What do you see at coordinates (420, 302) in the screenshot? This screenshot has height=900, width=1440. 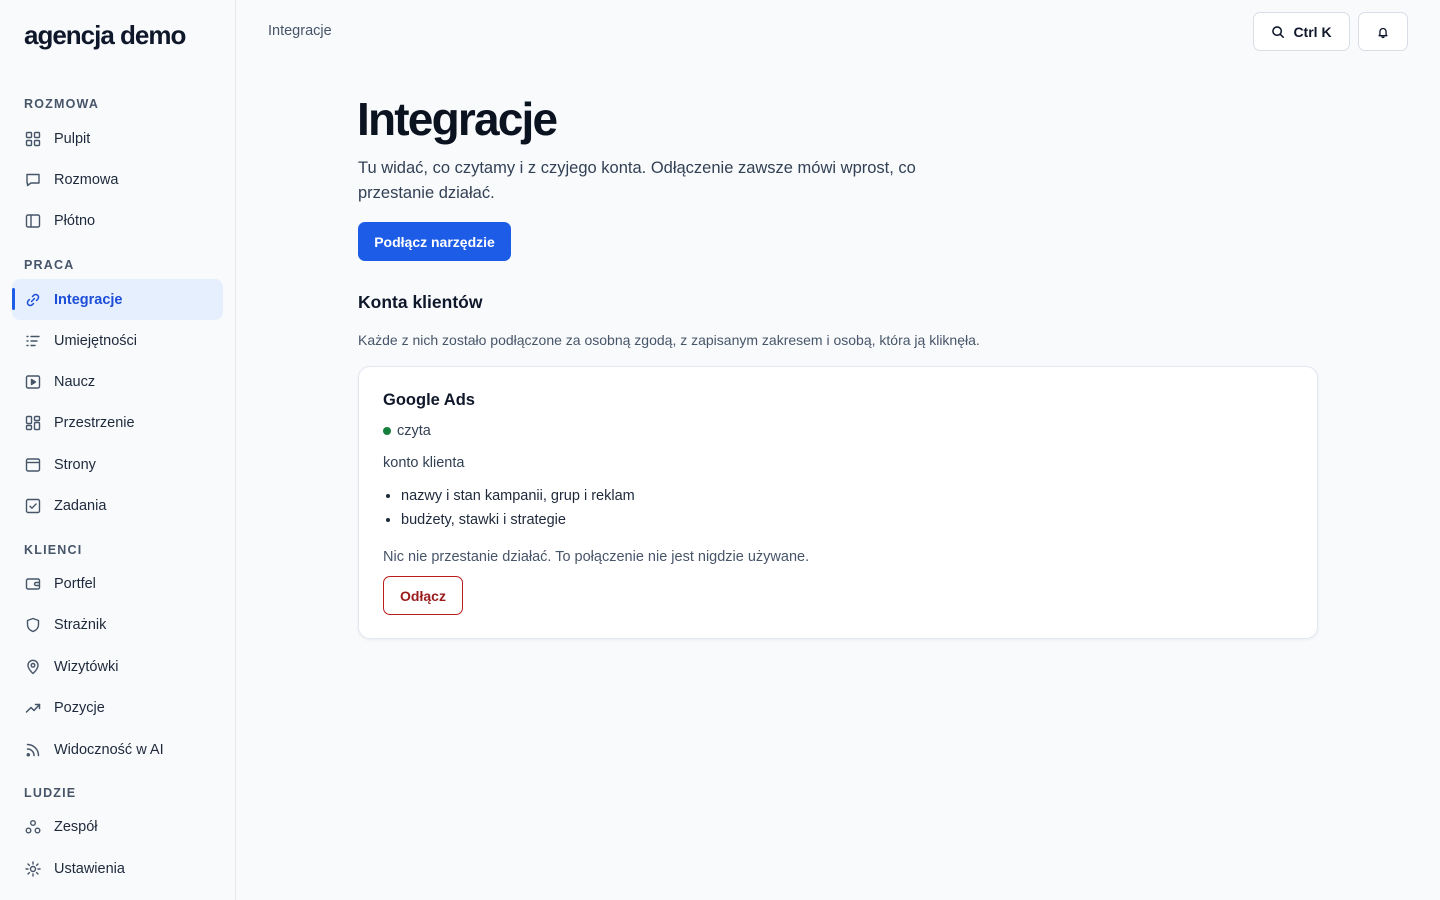 I see `client-accounts-heading: Konta klientów` at bounding box center [420, 302].